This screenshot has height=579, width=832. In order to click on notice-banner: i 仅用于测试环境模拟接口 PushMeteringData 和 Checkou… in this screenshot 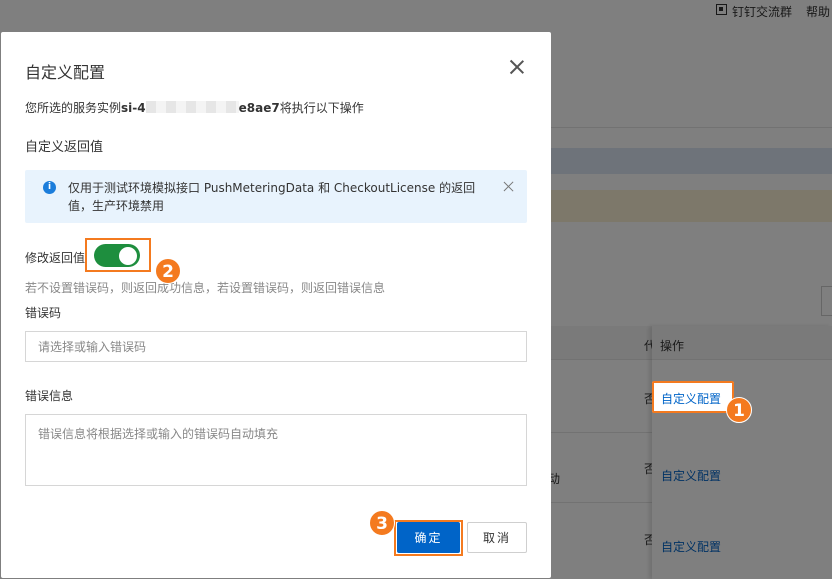, I will do `click(276, 196)`.